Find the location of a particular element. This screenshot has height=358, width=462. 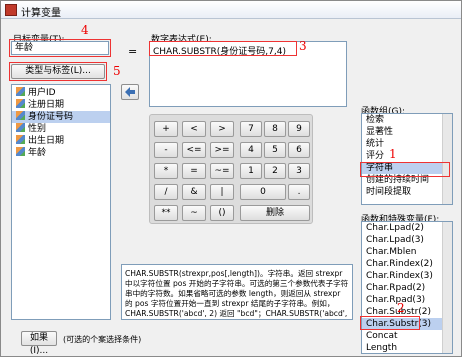

key-not-equal: ~= is located at coordinates (222, 171).